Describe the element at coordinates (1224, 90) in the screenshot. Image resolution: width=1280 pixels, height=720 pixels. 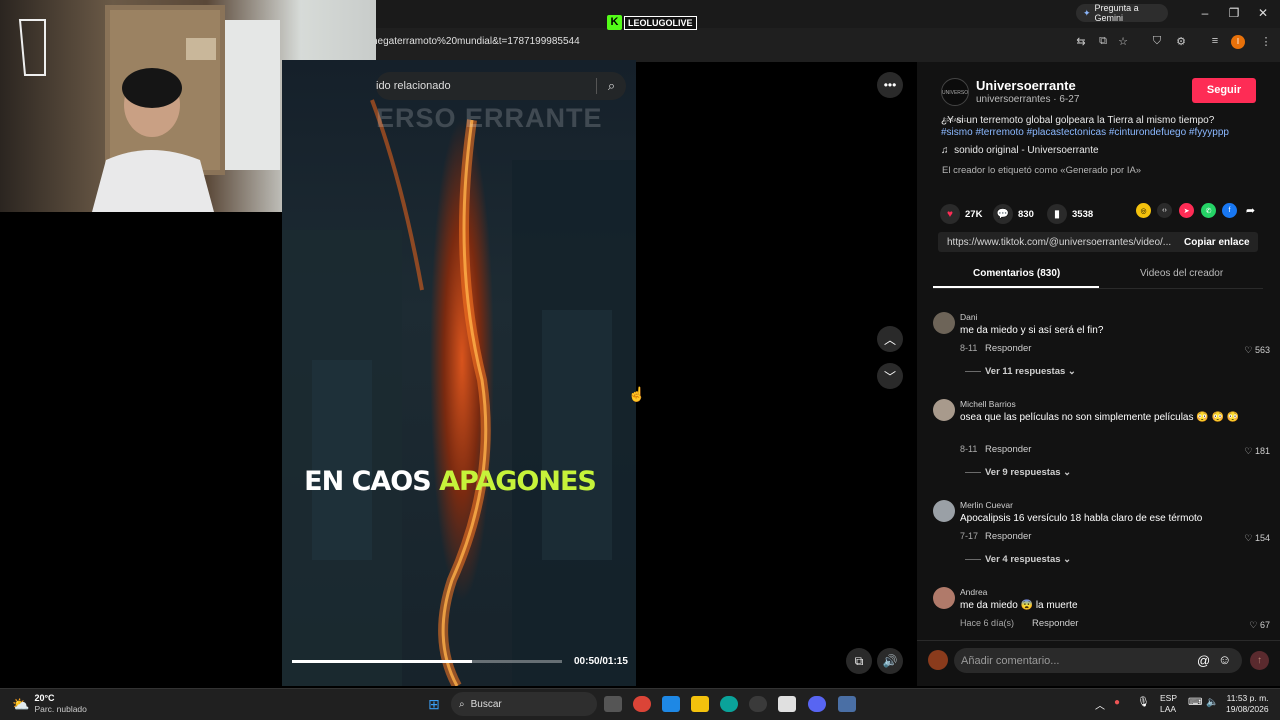
I see `follow-button: Seguir` at that location.